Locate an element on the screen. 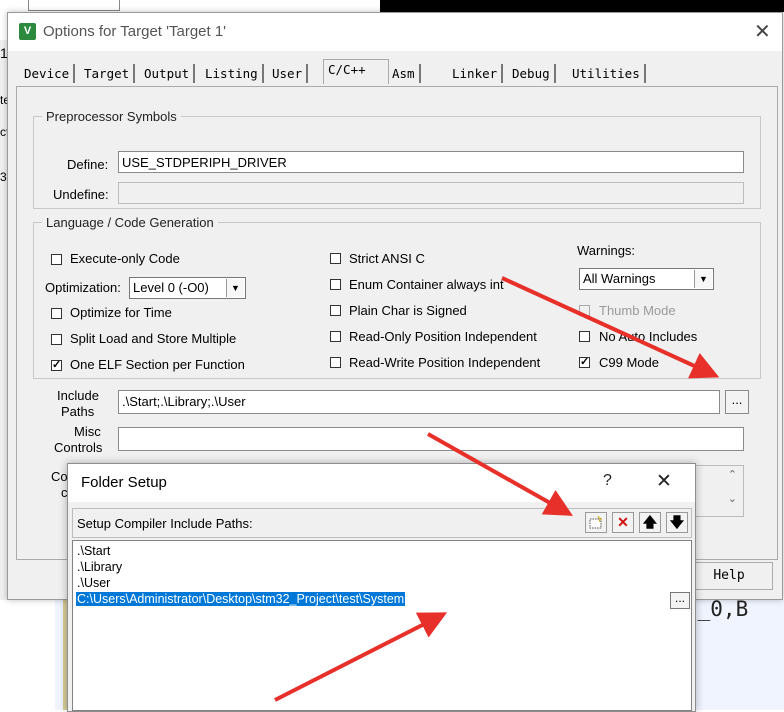 This screenshot has height=712, width=784. optimization-value: Level 0 (-O0) is located at coordinates (171, 287).